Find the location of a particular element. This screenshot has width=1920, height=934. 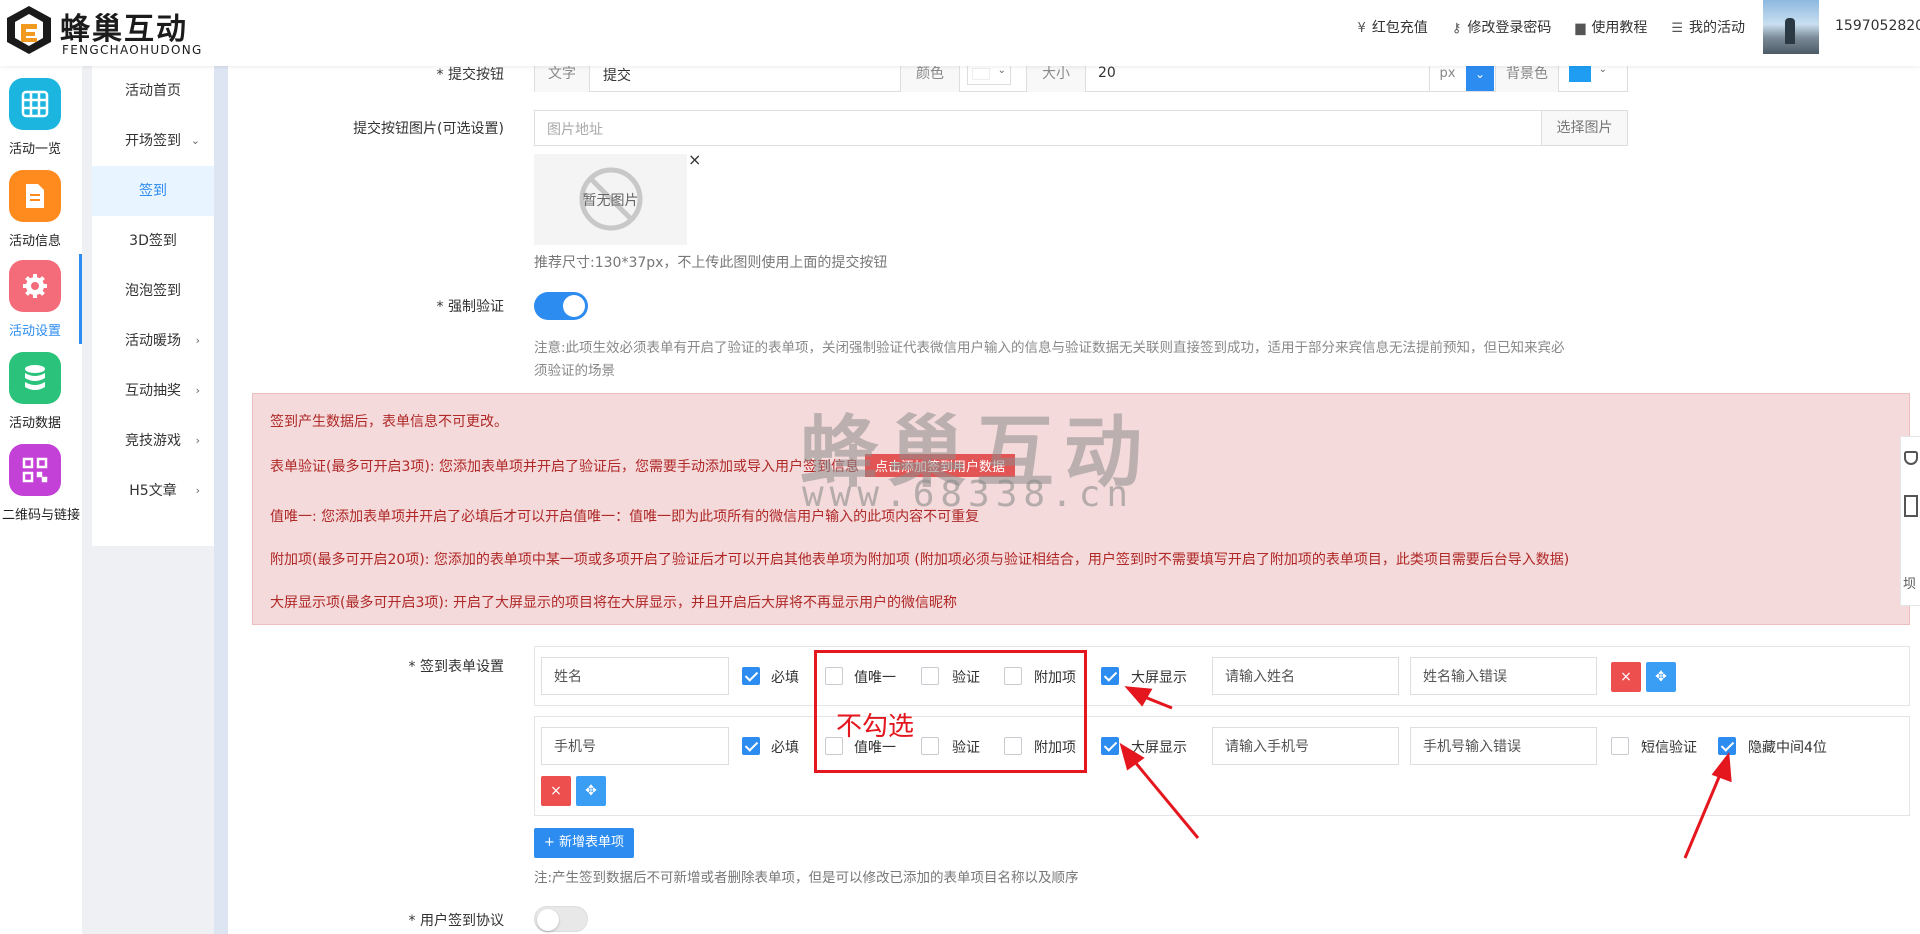

change-password-label: 修改登录密码 is located at coordinates (1509, 28).